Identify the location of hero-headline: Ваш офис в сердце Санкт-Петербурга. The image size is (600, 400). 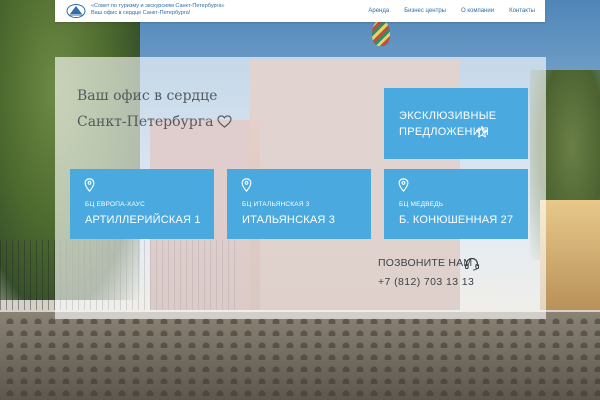
(155, 109).